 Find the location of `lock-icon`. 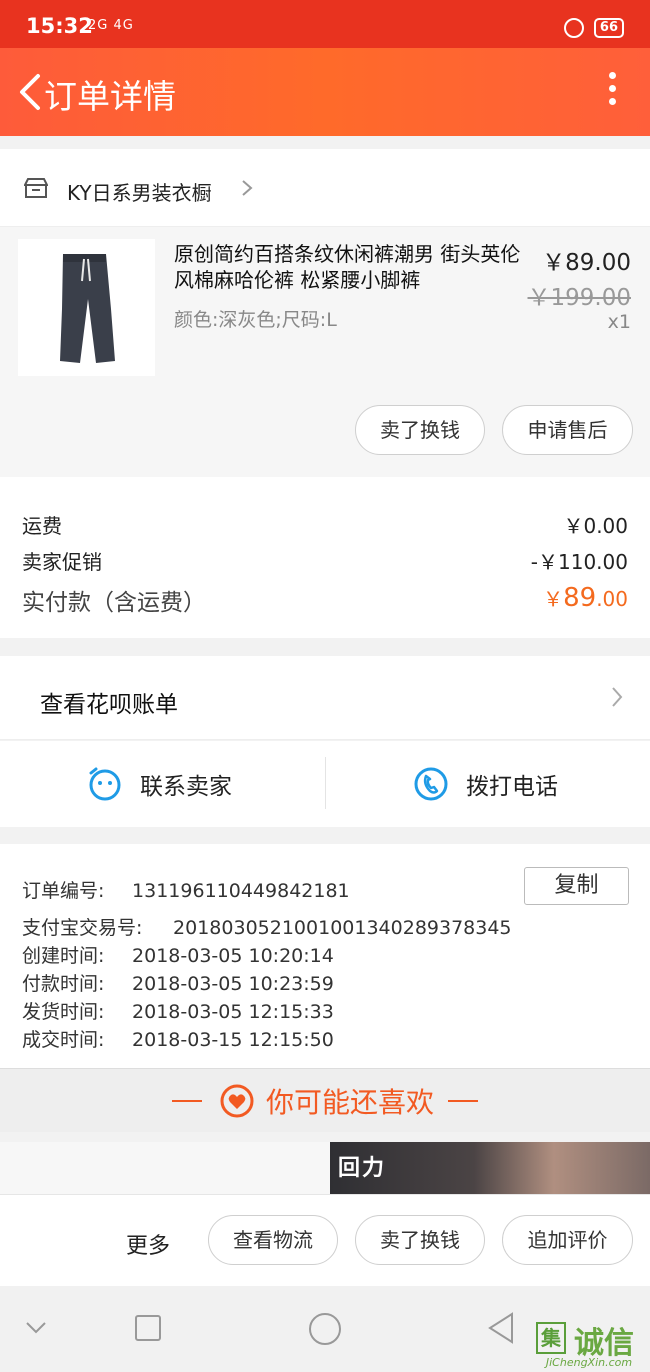

lock-icon is located at coordinates (573, 28).